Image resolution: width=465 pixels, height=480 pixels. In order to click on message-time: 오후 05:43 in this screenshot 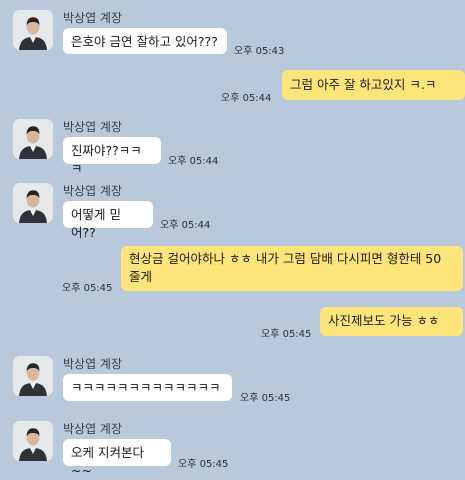, I will do `click(259, 51)`.